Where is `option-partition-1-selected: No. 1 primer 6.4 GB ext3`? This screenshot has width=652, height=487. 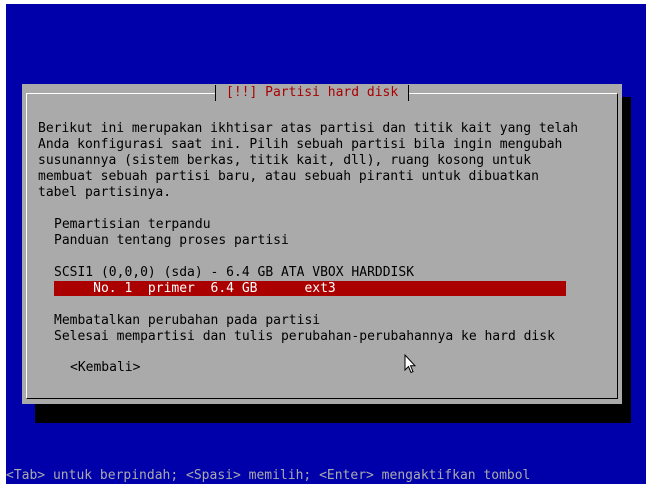 option-partition-1-selected: No. 1 primer 6.4 GB ext3 is located at coordinates (310, 288).